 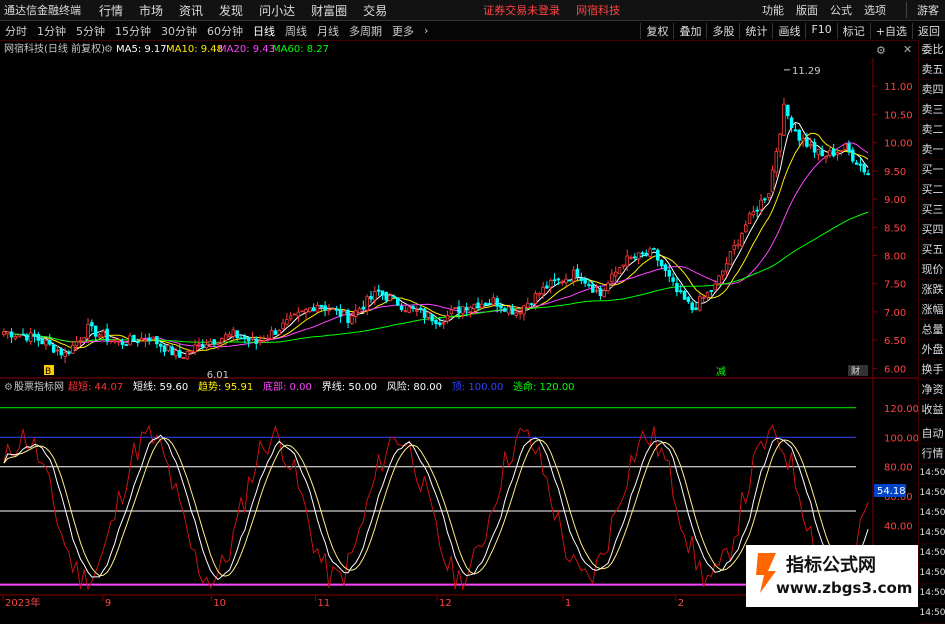 I want to click on period-30min: 30分钟, so click(x=179, y=31).